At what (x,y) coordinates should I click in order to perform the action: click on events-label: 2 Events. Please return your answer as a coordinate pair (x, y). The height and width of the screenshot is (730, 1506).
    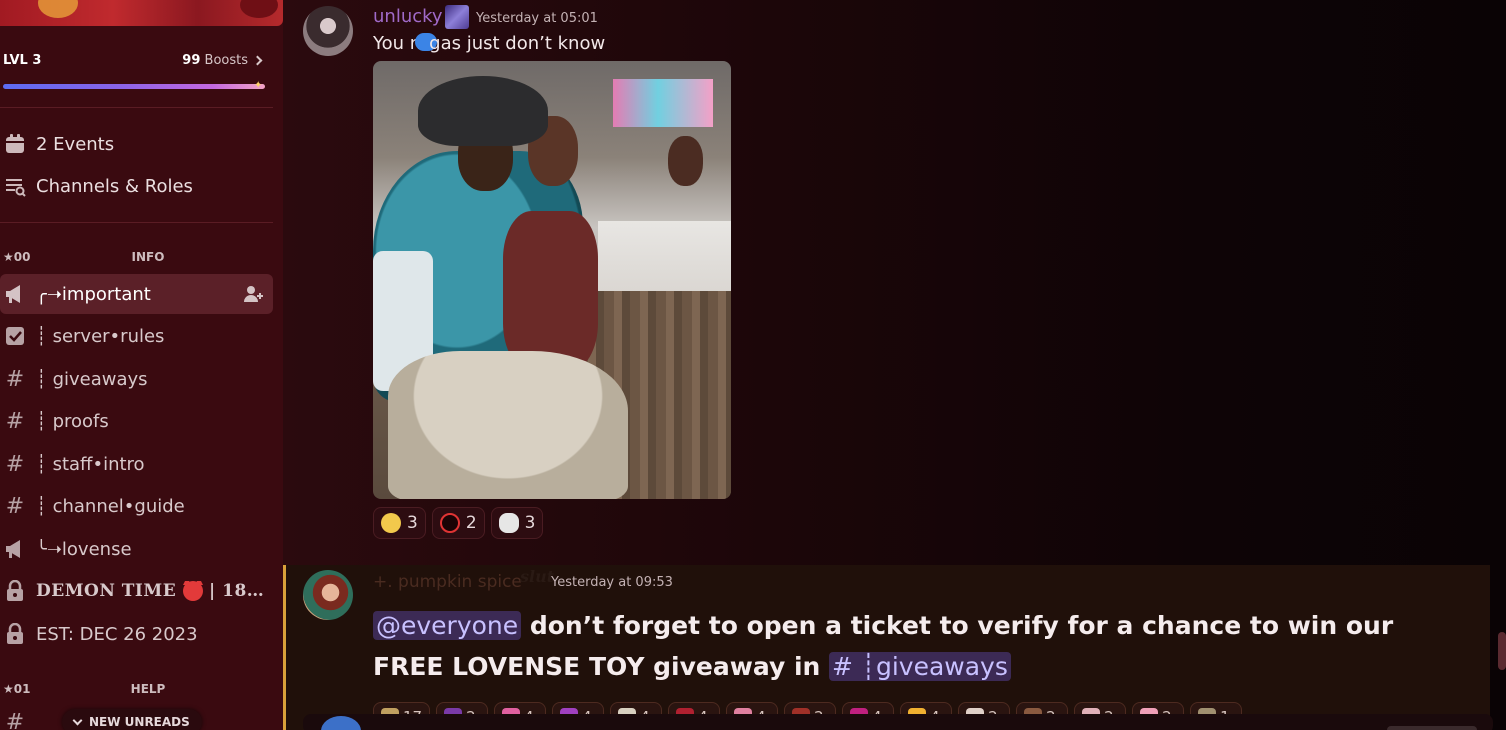
    Looking at the image, I should click on (75, 144).